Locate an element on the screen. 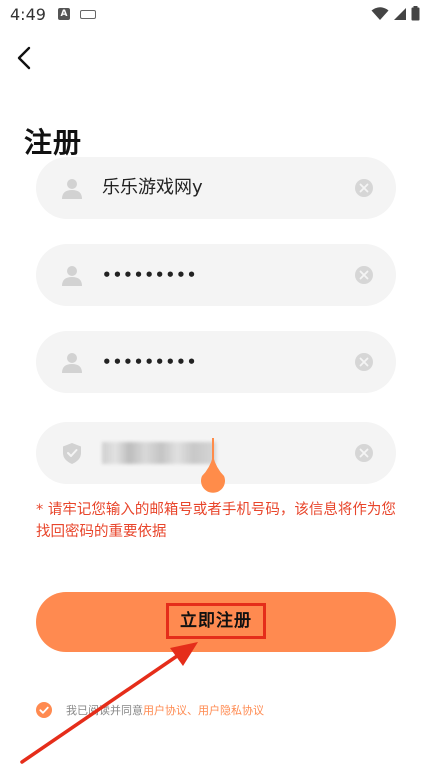  back-button is located at coordinates (26, 58).